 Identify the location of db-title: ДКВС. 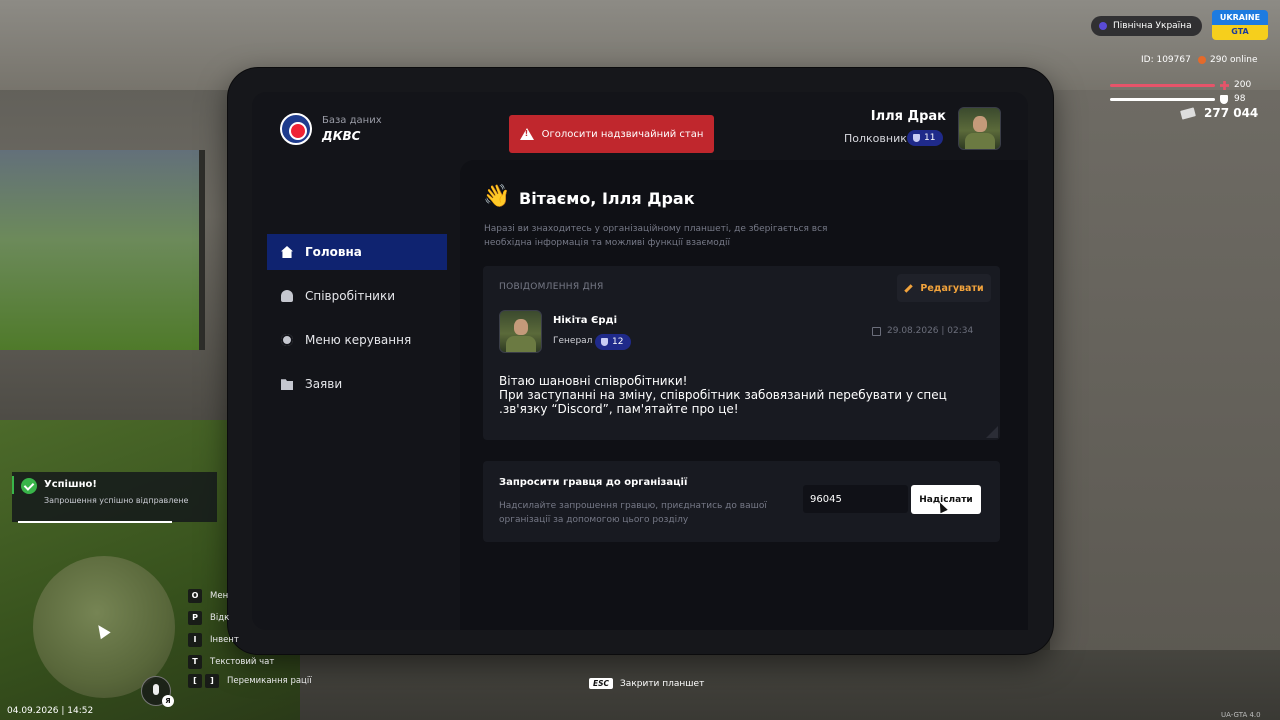
(341, 136).